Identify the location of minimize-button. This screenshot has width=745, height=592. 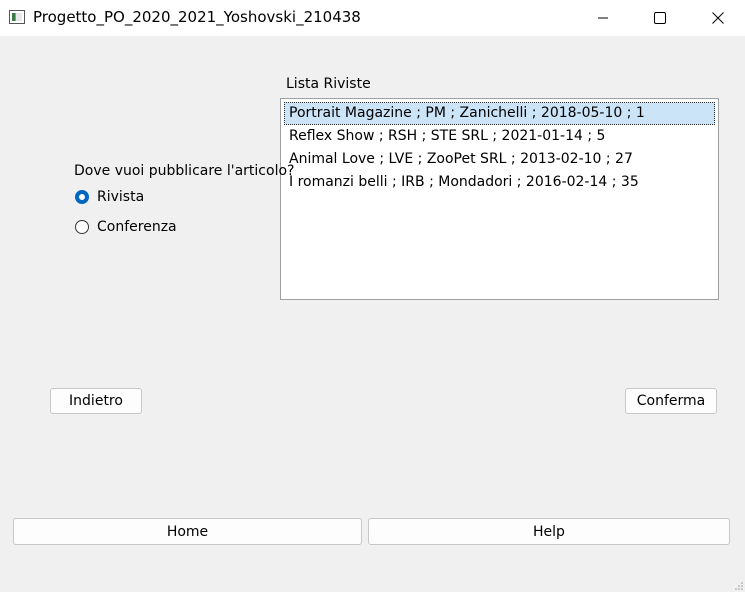
(603, 18).